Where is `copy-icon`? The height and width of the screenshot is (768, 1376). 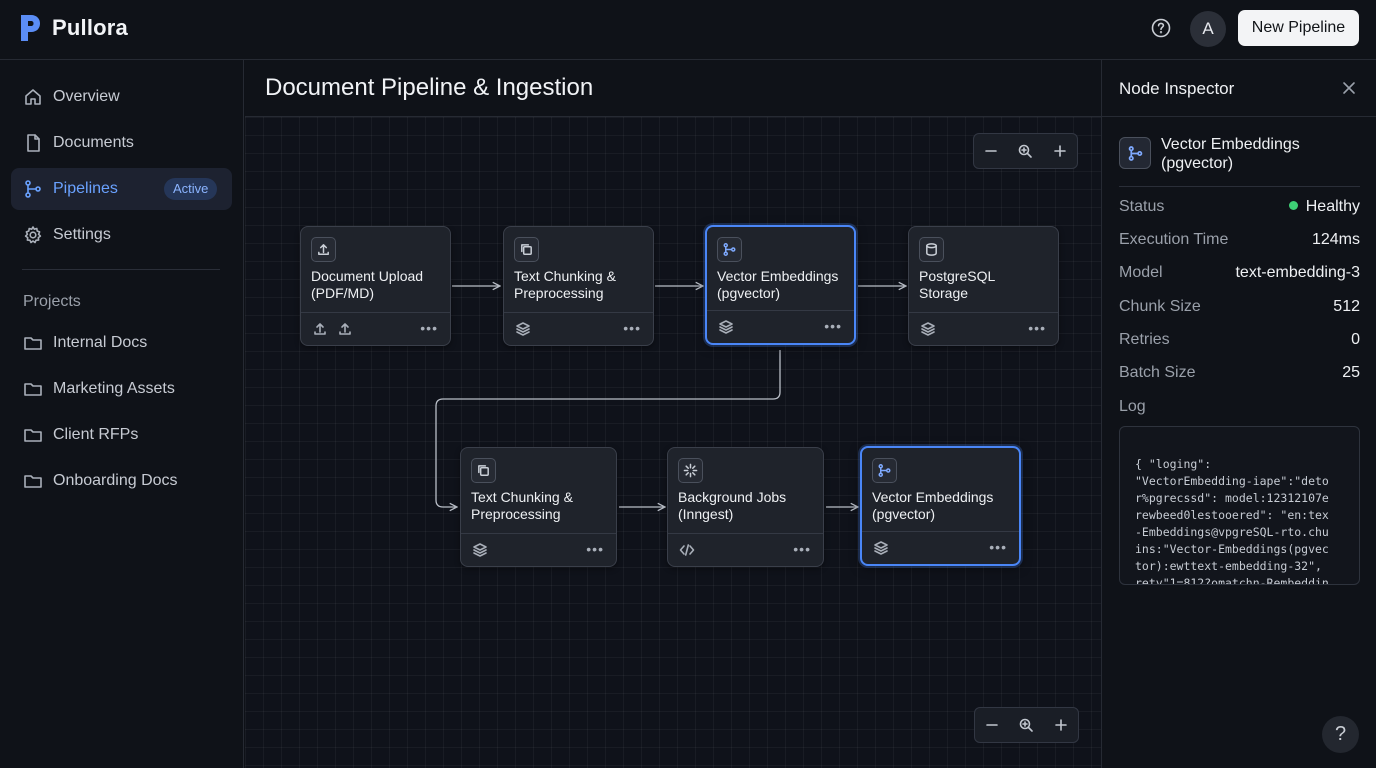
copy-icon is located at coordinates (526, 249).